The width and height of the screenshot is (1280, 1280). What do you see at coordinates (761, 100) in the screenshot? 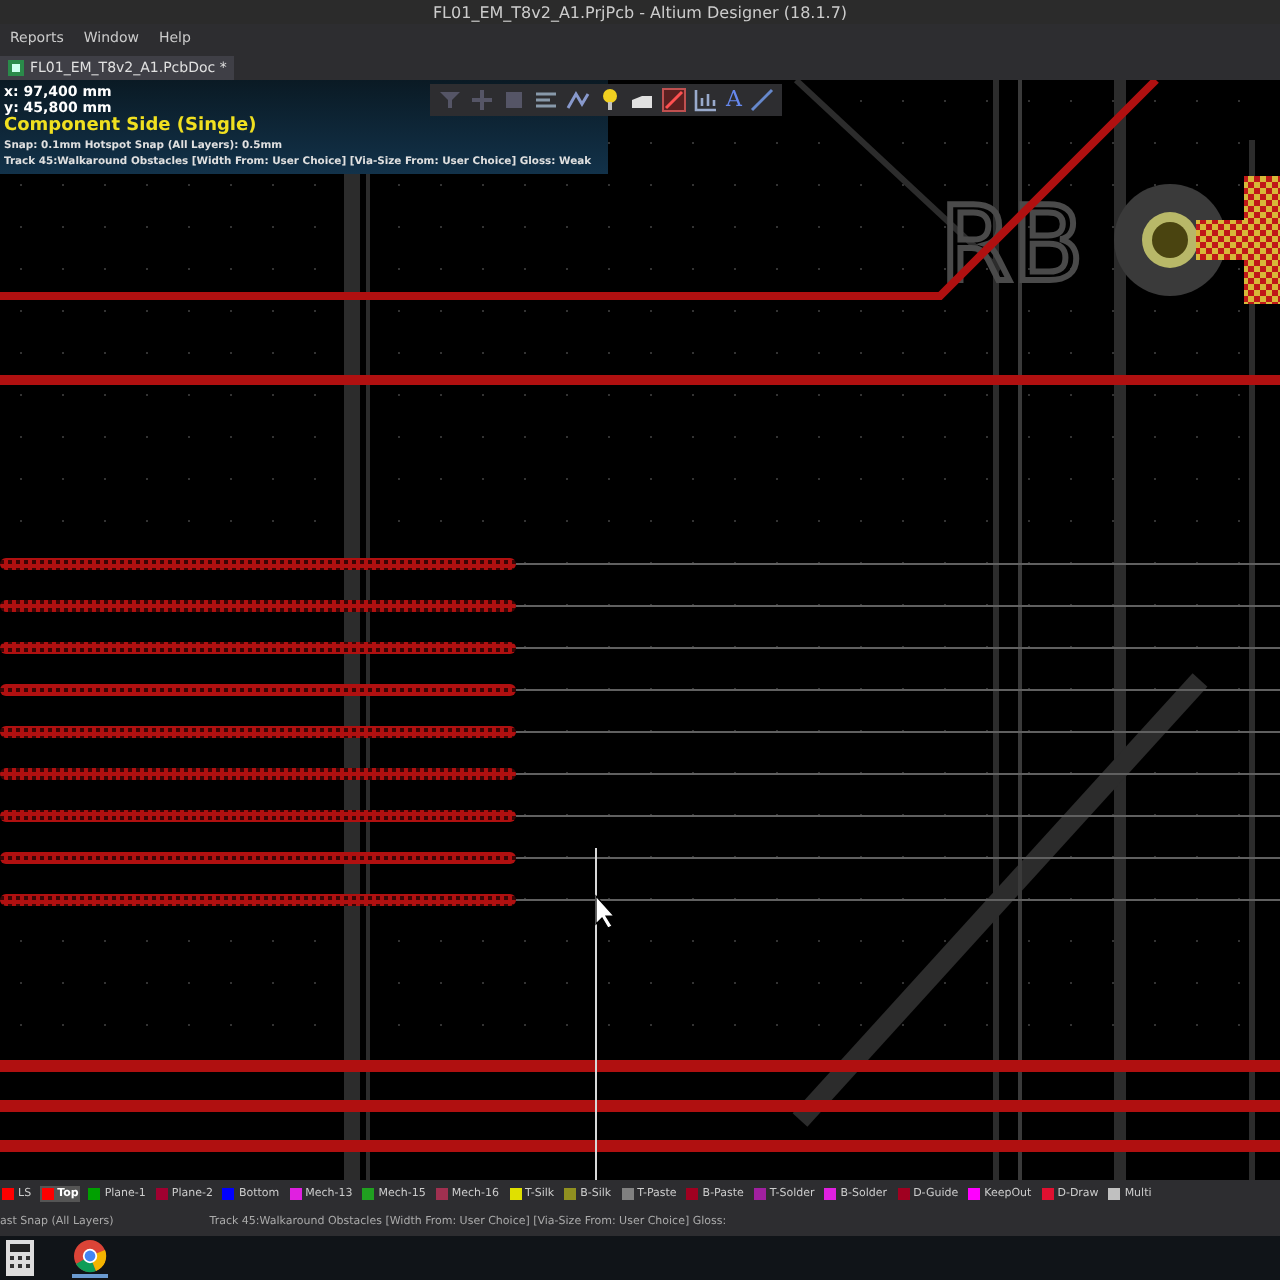
I see `line-icon` at bounding box center [761, 100].